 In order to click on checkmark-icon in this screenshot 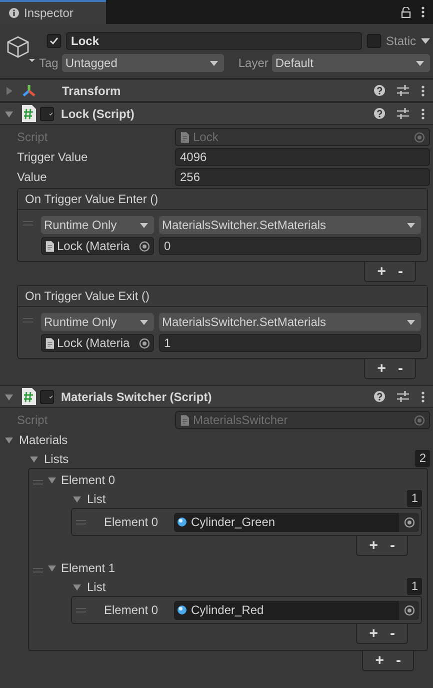, I will do `click(54, 41)`.